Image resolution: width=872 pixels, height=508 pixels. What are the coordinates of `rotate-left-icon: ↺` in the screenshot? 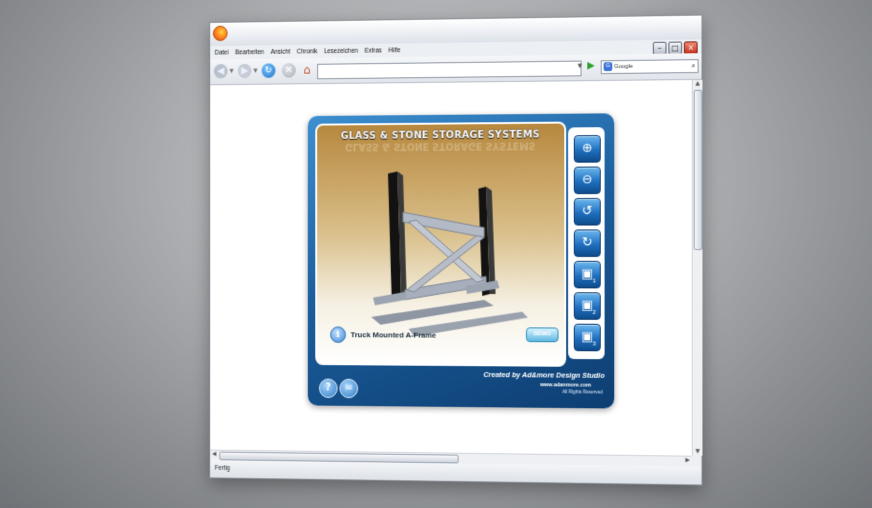 It's located at (587, 211).